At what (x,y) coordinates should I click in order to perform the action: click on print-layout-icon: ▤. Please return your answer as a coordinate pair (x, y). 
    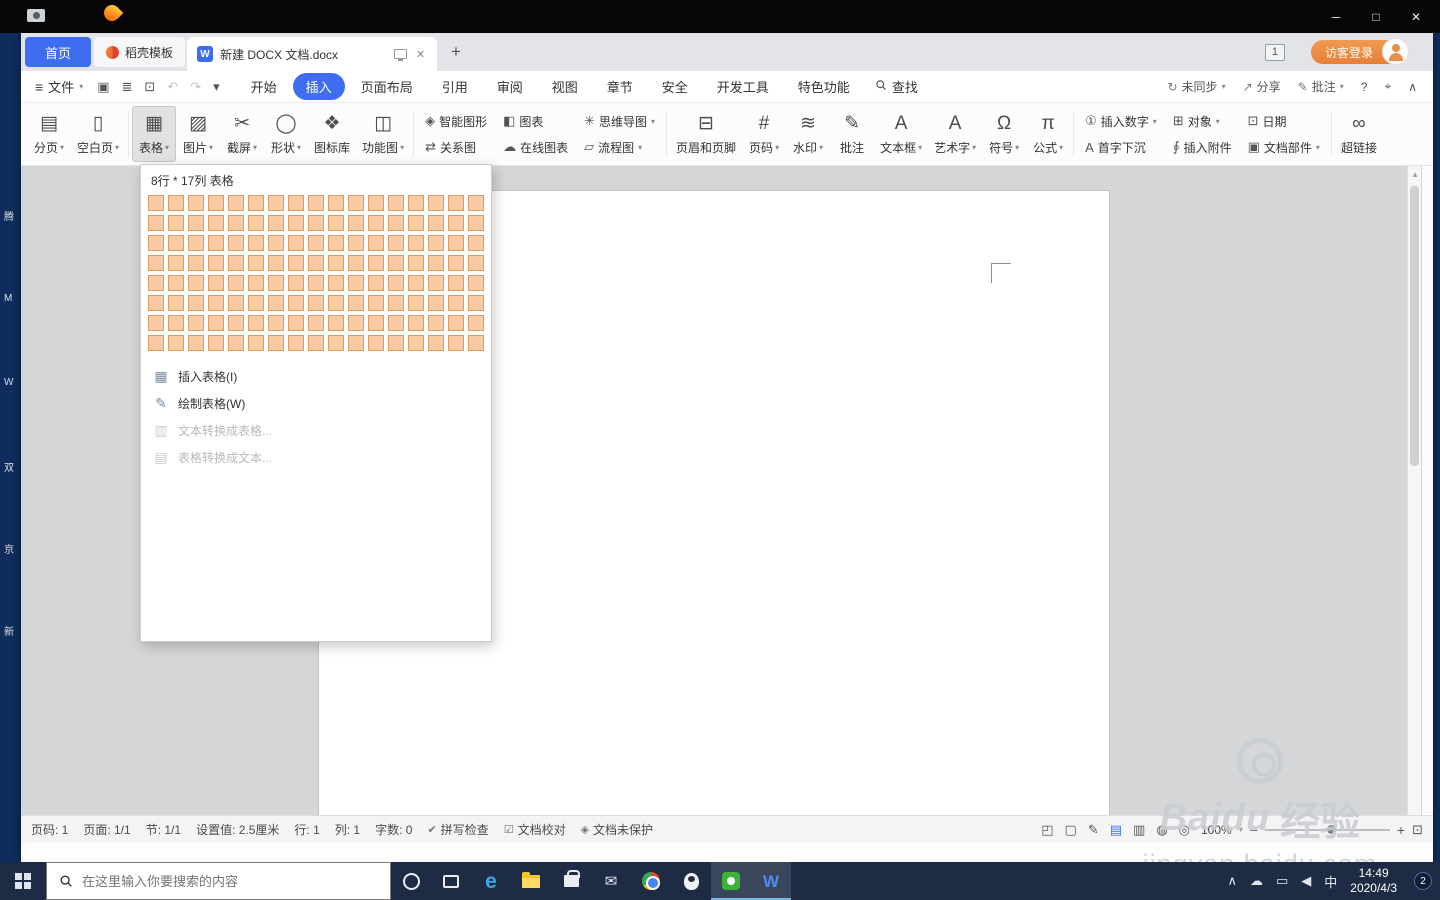
    Looking at the image, I should click on (1116, 830).